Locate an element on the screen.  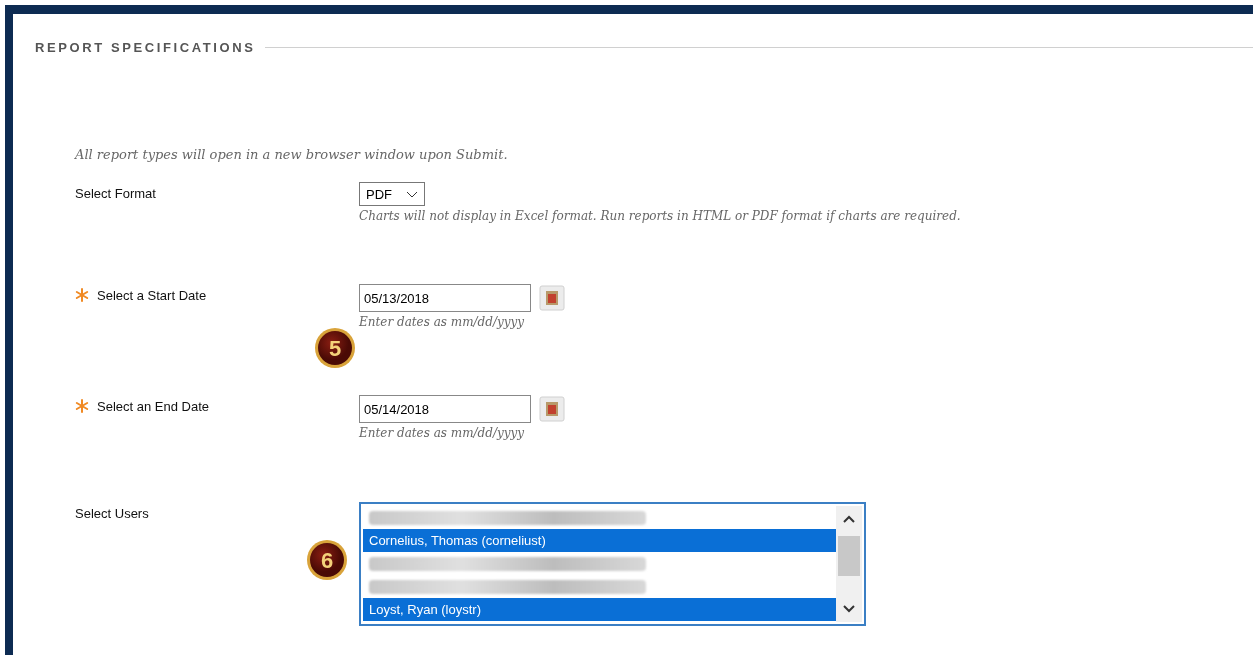
callout-badge: 6 is located at coordinates (327, 560).